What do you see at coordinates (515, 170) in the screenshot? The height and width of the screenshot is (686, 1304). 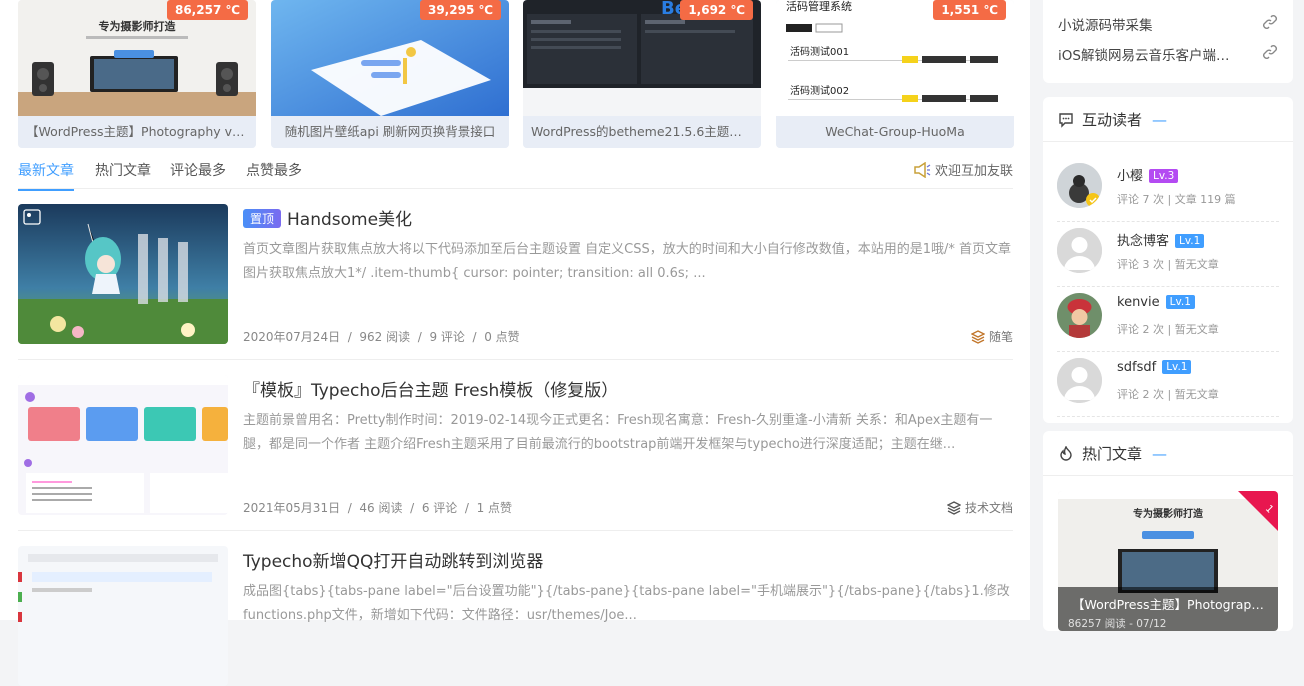 I see `article-tabs: 最新文章 热门文章 评论最多 点赞最多 欢迎互加友联` at bounding box center [515, 170].